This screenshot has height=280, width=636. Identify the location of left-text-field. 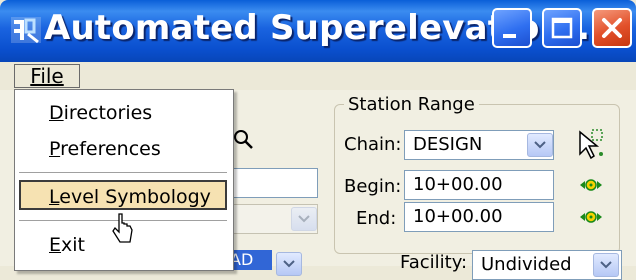
(272, 183).